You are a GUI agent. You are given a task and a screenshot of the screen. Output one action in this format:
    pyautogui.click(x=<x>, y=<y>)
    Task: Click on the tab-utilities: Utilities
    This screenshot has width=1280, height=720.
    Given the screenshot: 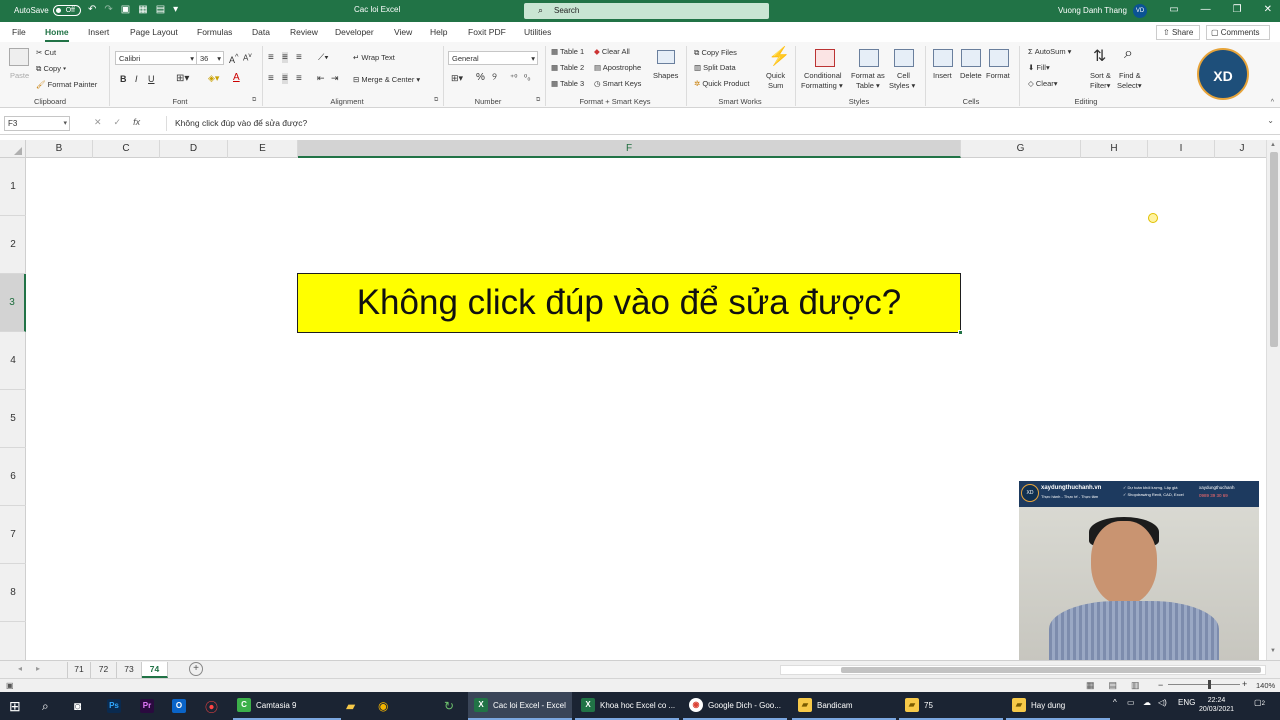 What is the action you would take?
    pyautogui.click(x=537, y=32)
    